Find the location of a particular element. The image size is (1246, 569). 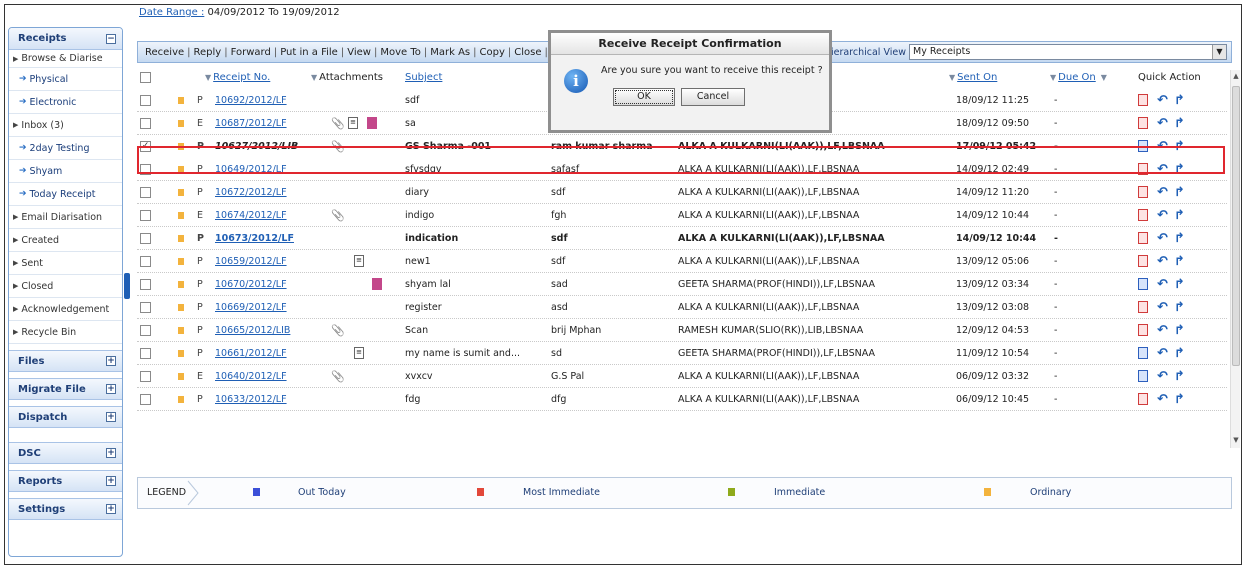

chevron-down-icon: ▼ is located at coordinates (1219, 52).